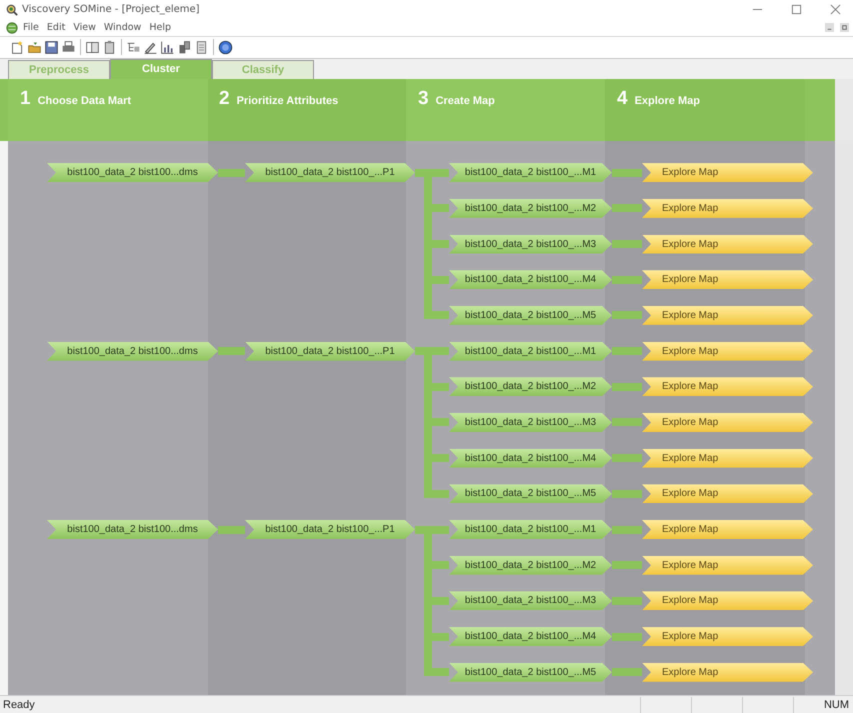  I want to click on bar-chart-icon, so click(167, 47).